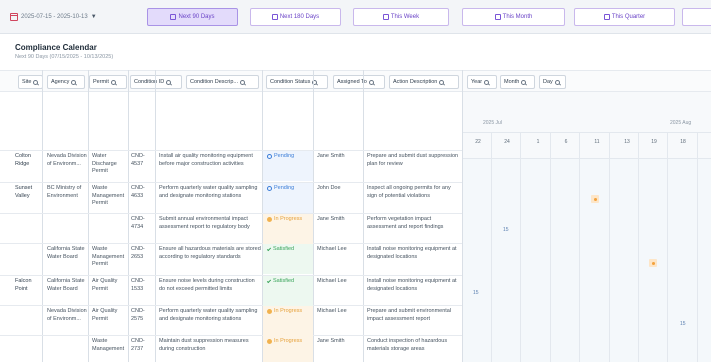 The image size is (711, 362). I want to click on this-quarter-button: This Quarter, so click(624, 17).